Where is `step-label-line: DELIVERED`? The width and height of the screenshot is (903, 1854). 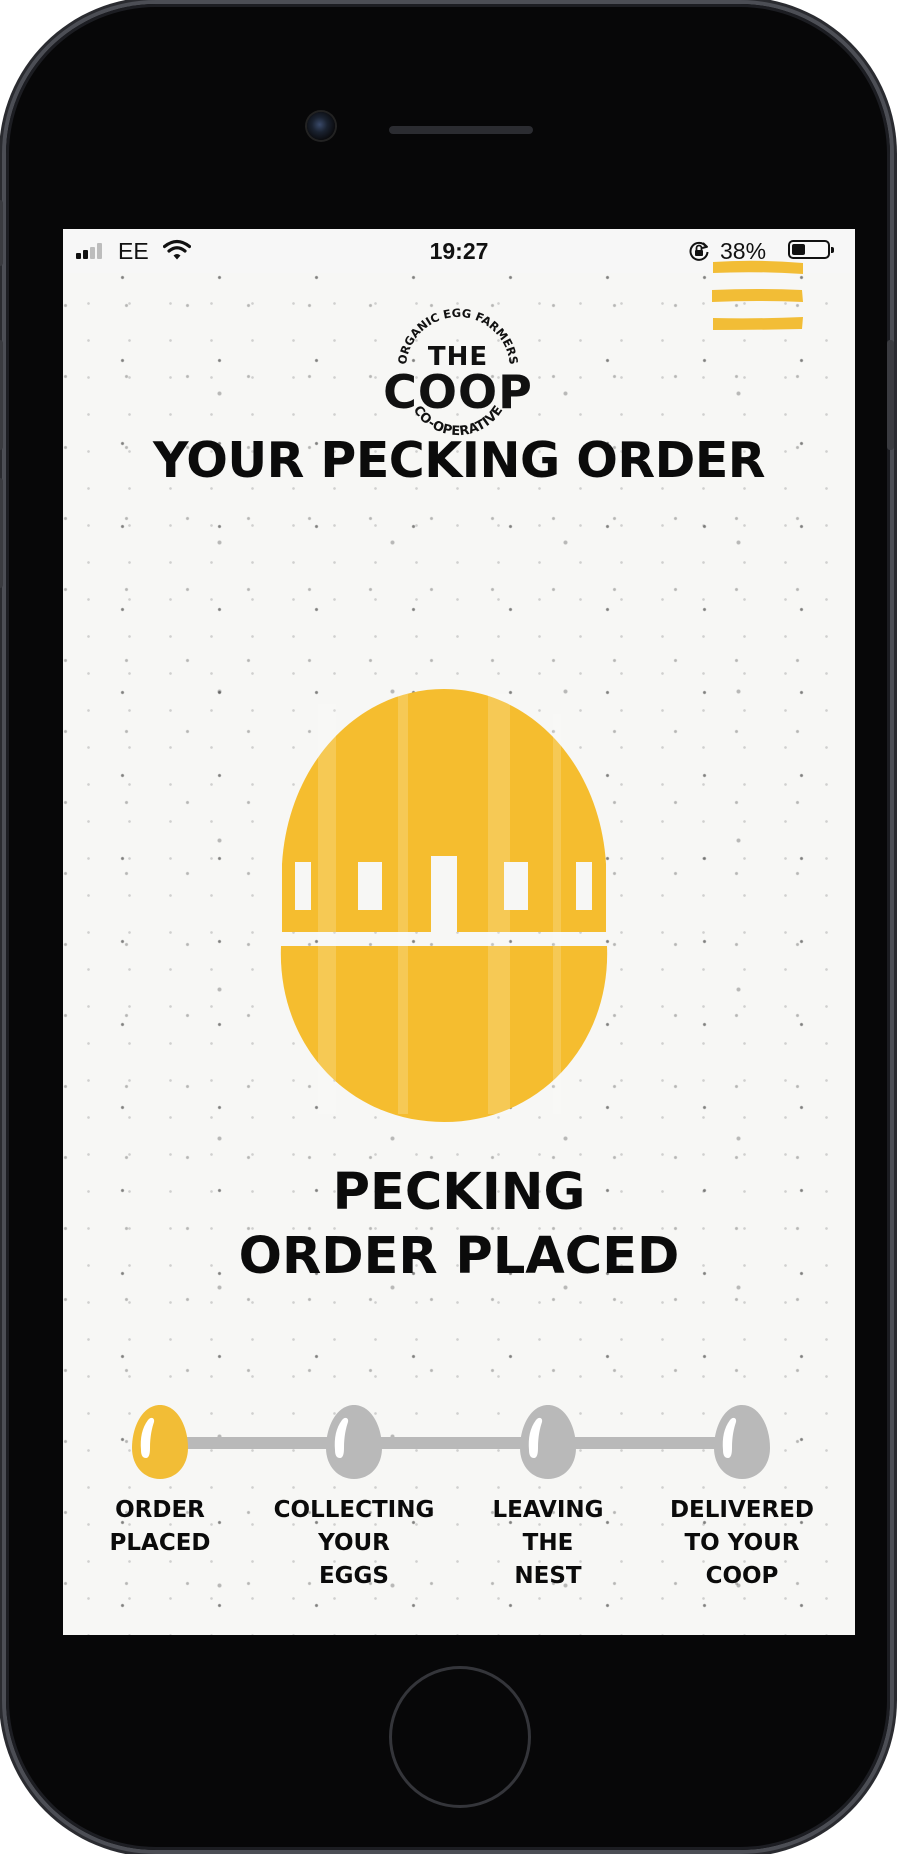 step-label-line: DELIVERED is located at coordinates (742, 1510).